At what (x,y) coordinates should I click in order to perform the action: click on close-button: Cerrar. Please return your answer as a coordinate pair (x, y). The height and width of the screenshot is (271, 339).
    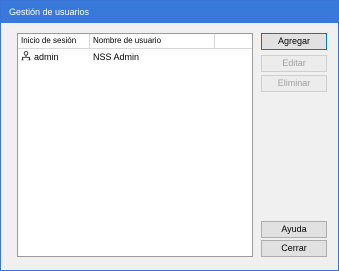
    Looking at the image, I should click on (294, 248).